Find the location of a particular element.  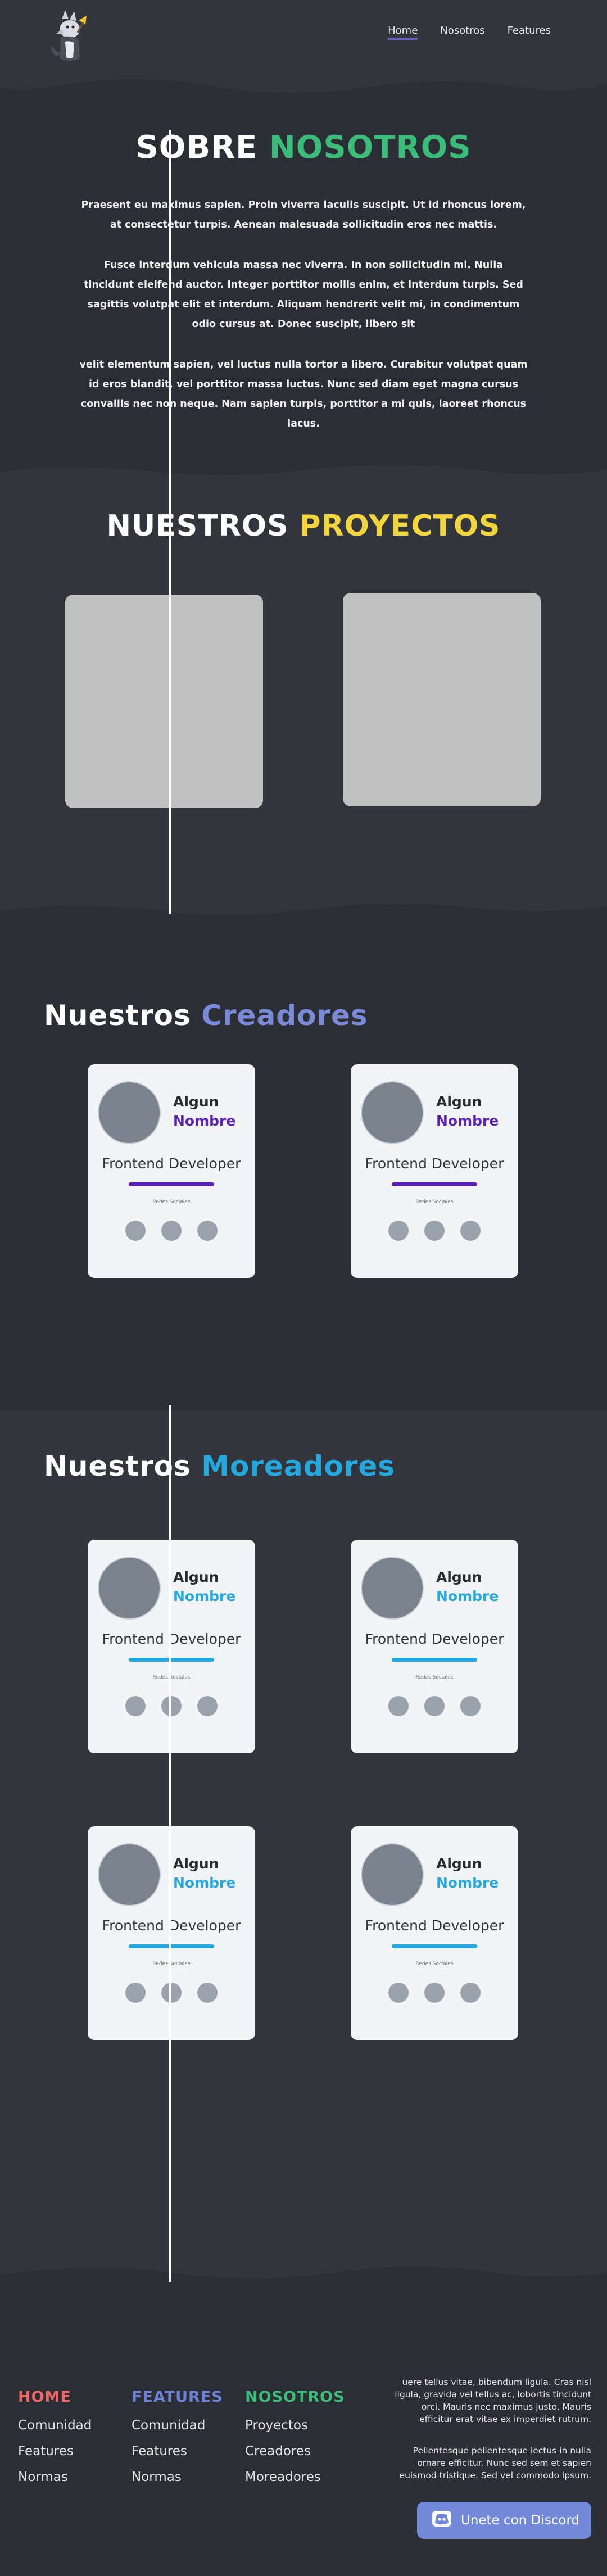

about-title-part-1: SOBRE is located at coordinates (202, 147).